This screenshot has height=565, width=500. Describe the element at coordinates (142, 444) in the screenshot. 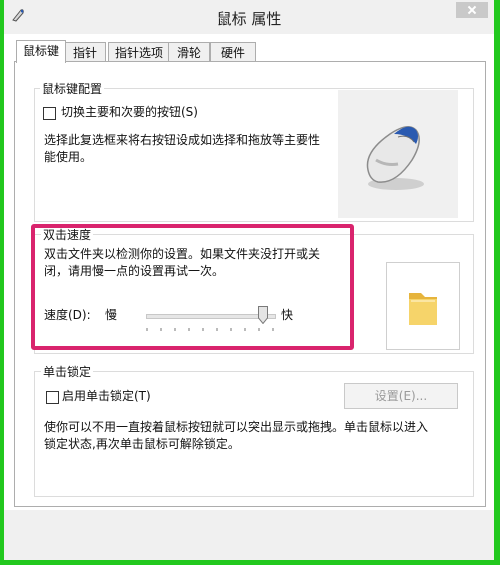

I see `click-lock-description-2: 锁定状态,再次单击鼠标可解除锁定。` at that location.